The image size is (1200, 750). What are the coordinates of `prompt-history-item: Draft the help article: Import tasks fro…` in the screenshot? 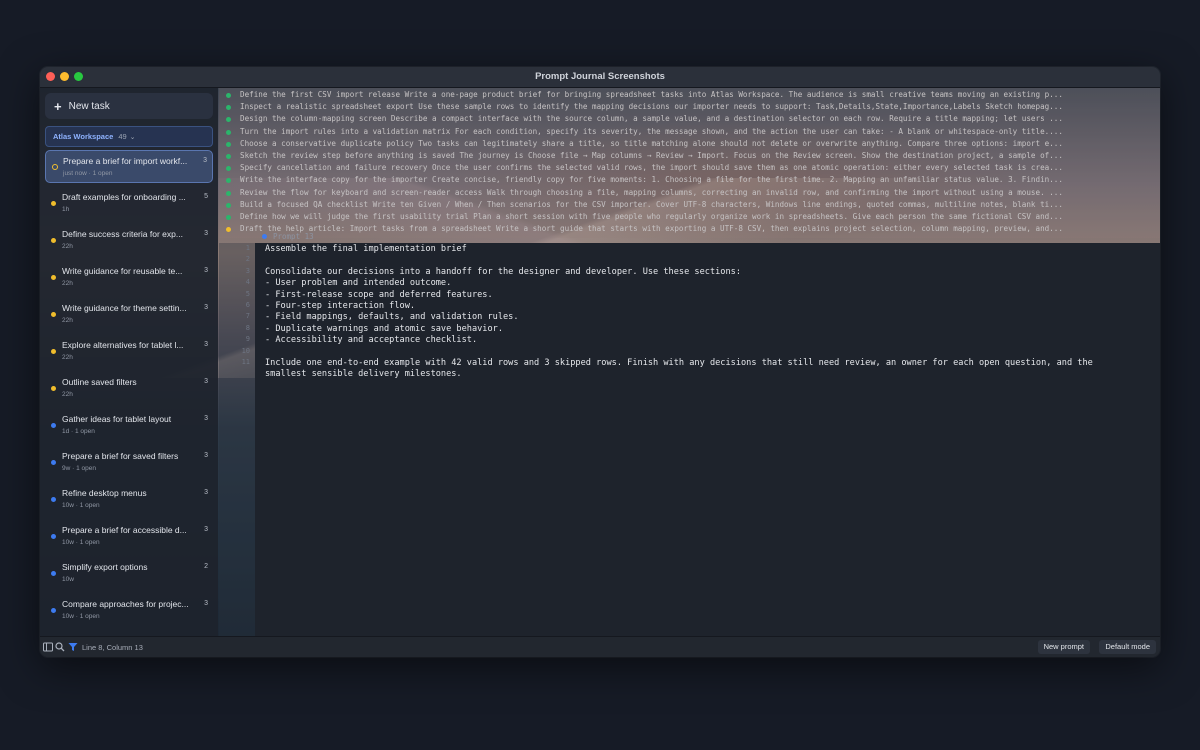 It's located at (689, 229).